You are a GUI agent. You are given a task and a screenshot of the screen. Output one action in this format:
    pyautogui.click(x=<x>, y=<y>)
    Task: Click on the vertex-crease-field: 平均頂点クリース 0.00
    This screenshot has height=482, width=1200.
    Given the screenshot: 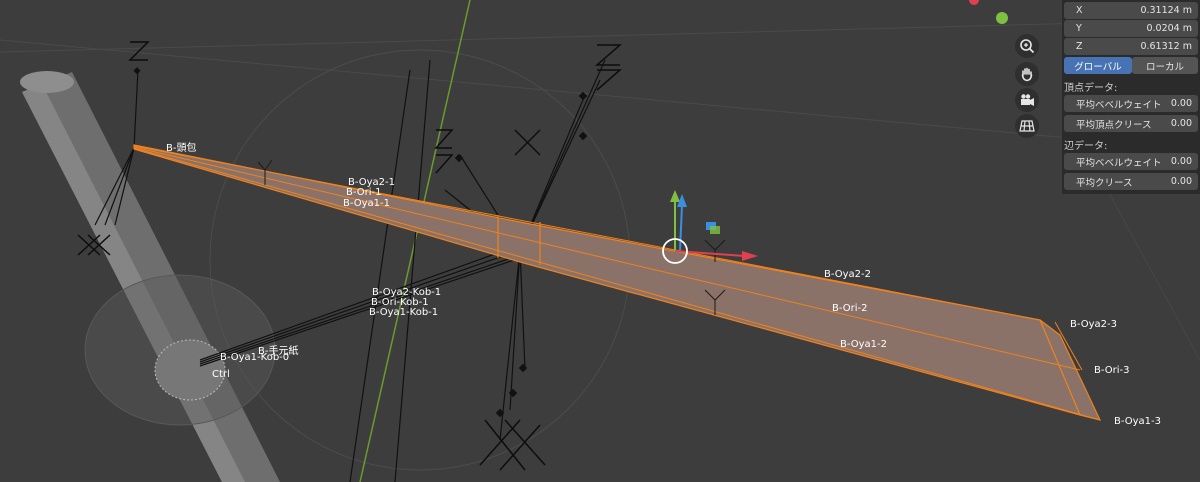 What is the action you would take?
    pyautogui.click(x=1131, y=123)
    